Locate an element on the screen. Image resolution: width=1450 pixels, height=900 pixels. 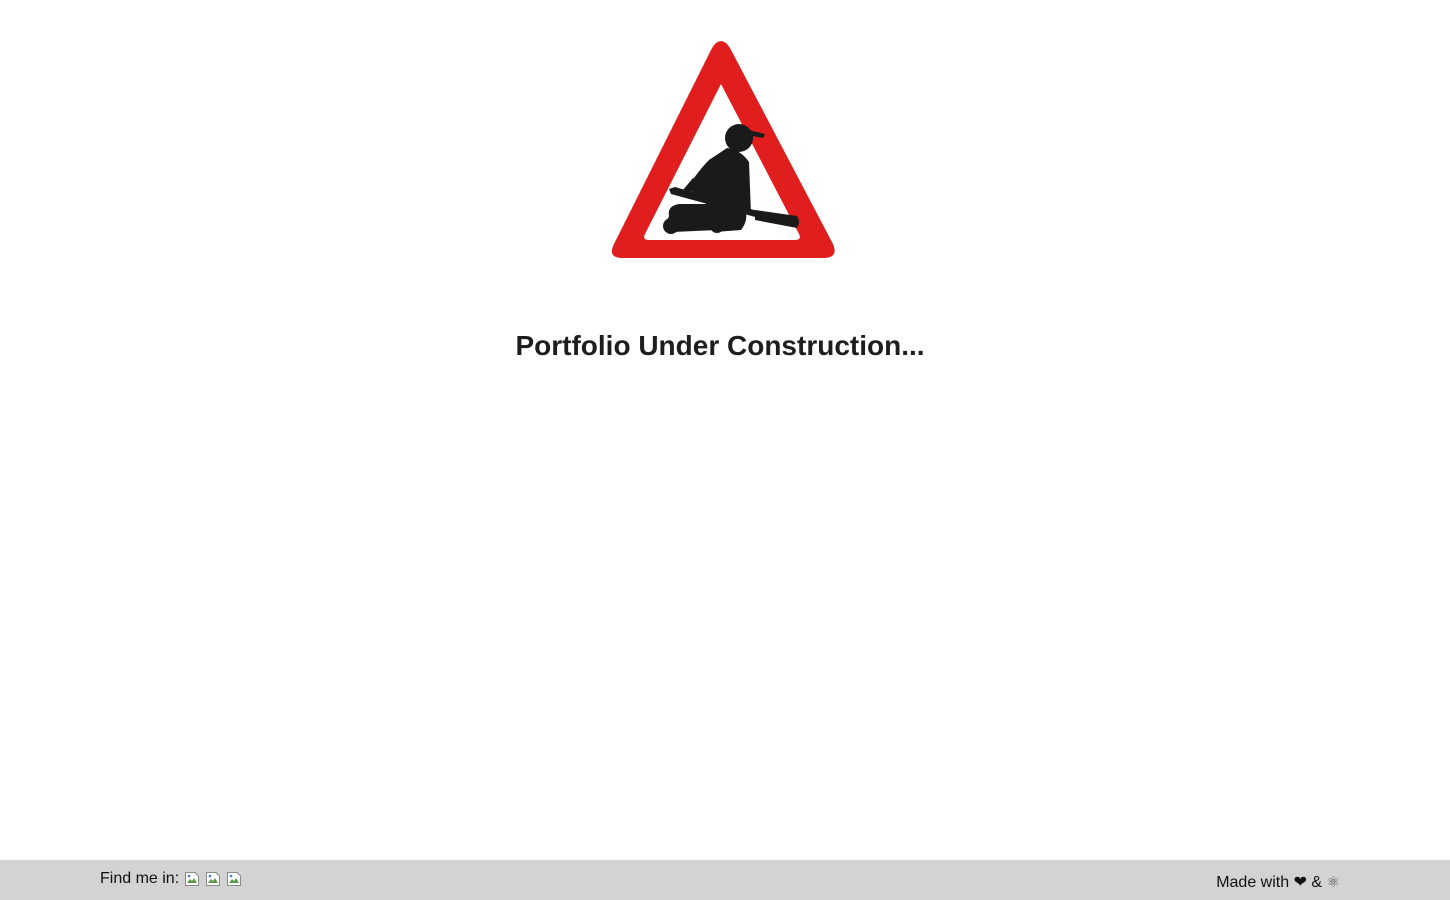
made-with-label: Made with is located at coordinates (1253, 882).